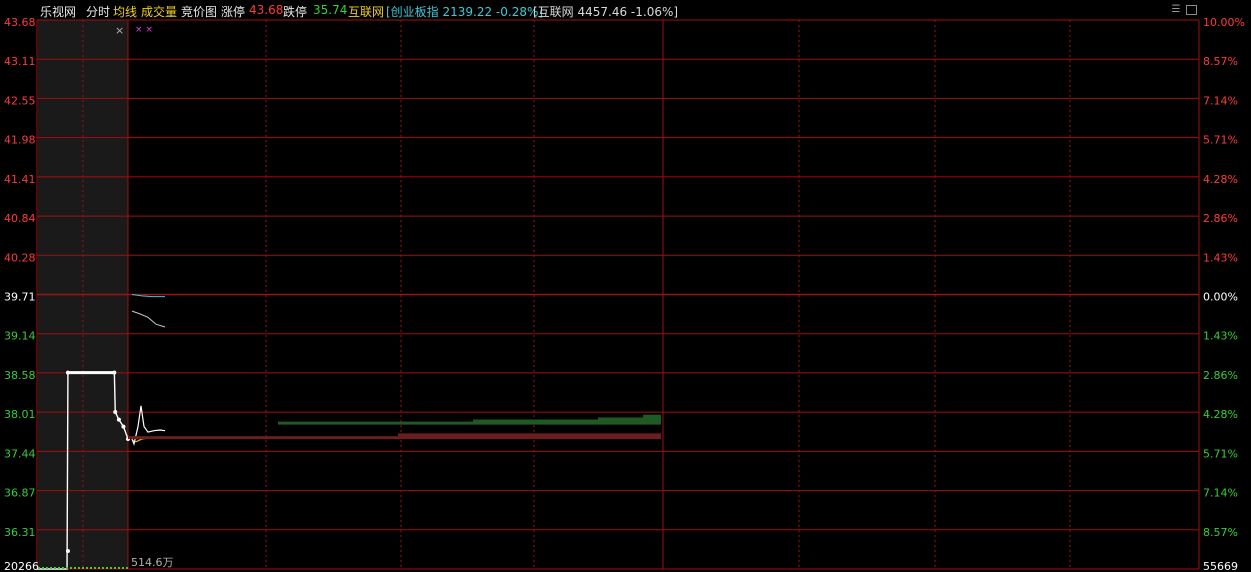 This screenshot has height=572, width=1251. What do you see at coordinates (148, 319) in the screenshot?
I see `sector-index-line` at bounding box center [148, 319].